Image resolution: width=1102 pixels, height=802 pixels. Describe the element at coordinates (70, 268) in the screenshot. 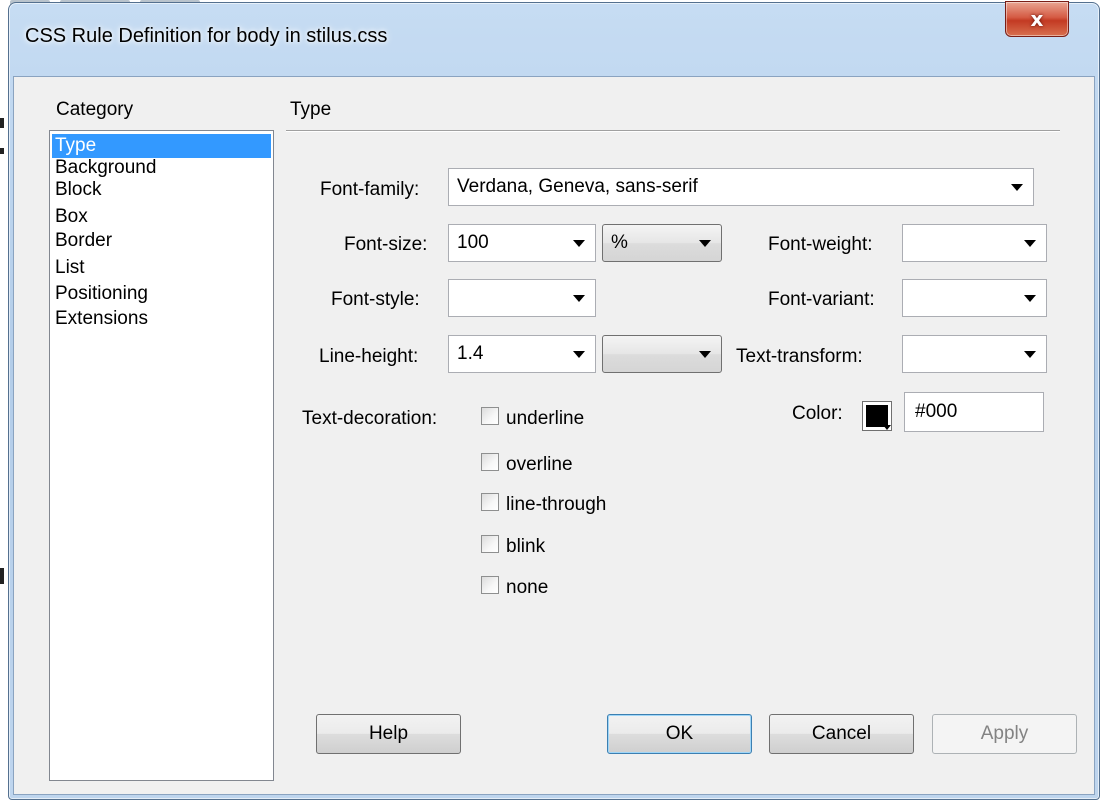

I see `category-item-list: List` at that location.